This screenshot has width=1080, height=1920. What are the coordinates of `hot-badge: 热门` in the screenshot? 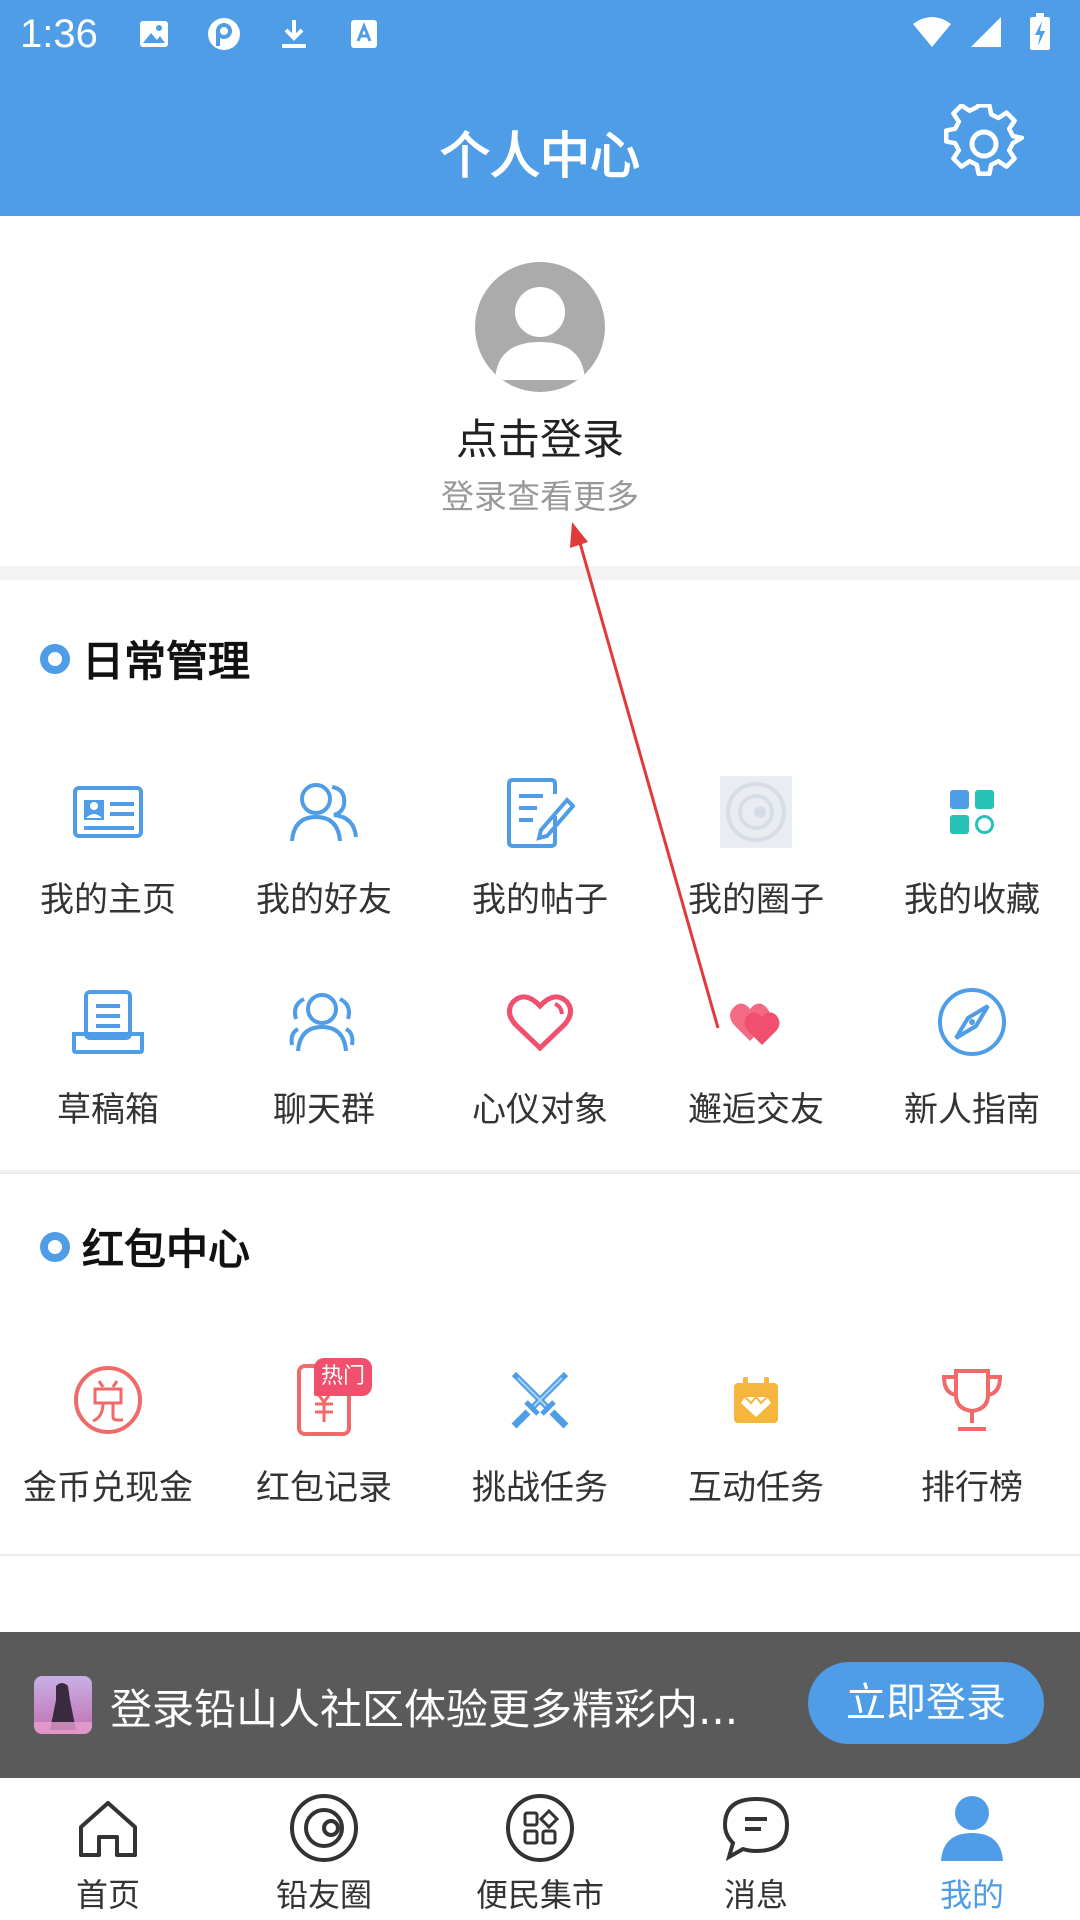 It's located at (343, 1377).